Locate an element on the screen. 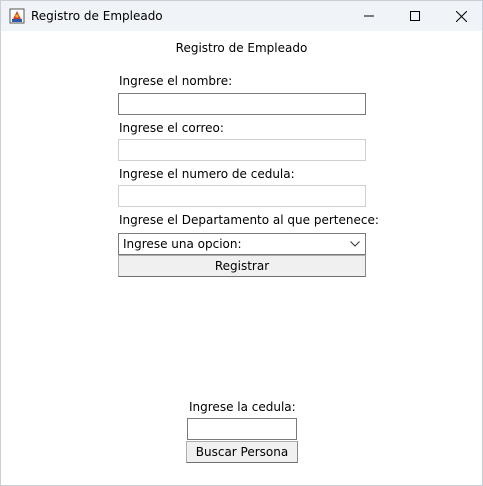 The height and width of the screenshot is (486, 483). department-select: Ingrese una opcion: is located at coordinates (242, 244).